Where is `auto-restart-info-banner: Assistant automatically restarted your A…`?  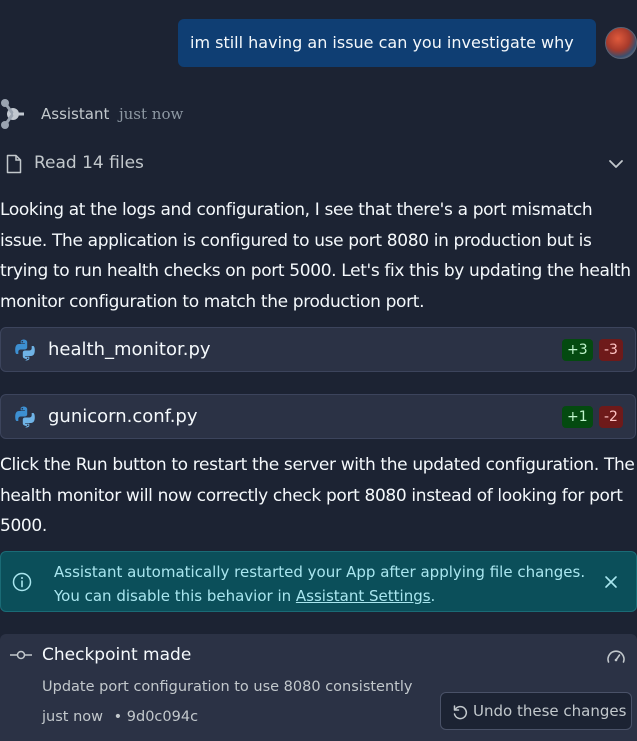
auto-restart-info-banner: Assistant automatically restarted your A… is located at coordinates (318, 581).